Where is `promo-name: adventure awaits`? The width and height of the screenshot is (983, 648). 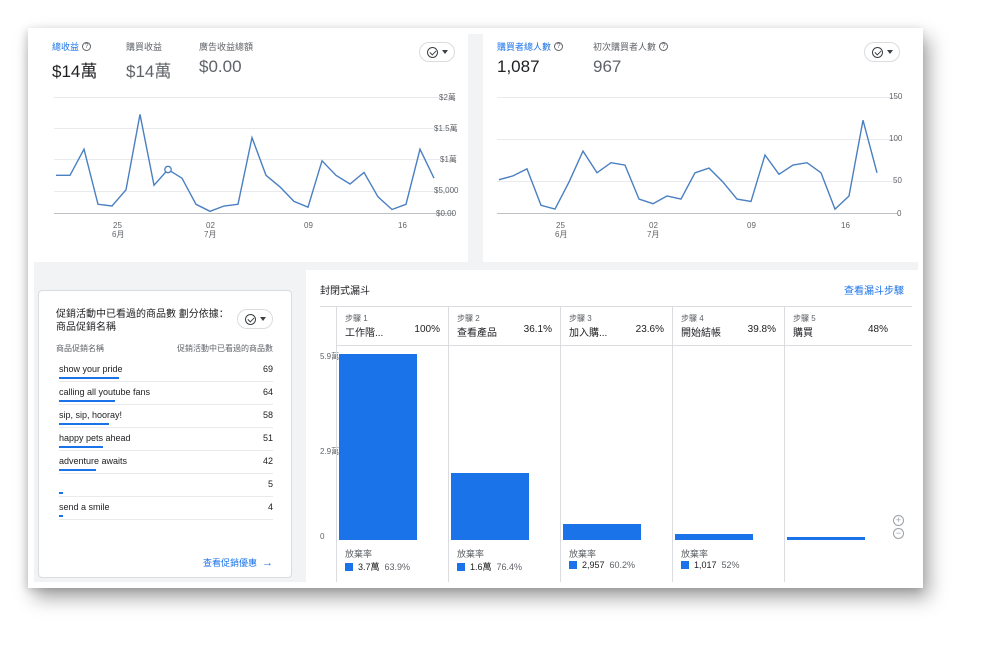 promo-name: adventure awaits is located at coordinates (93, 461).